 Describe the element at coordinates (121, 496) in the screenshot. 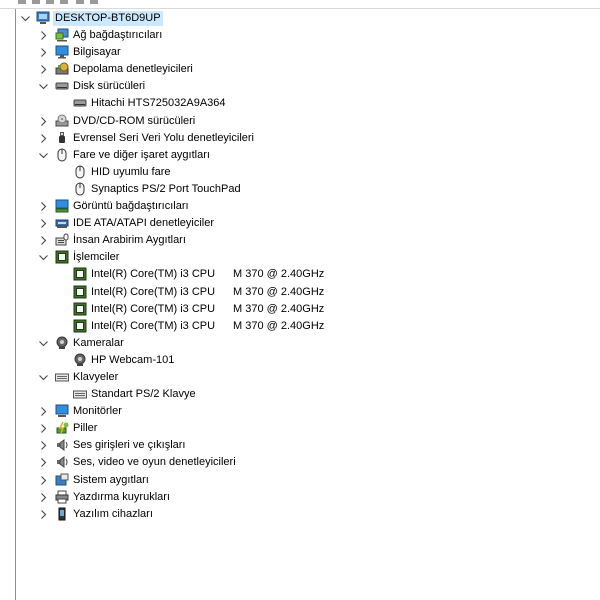

I see `tree-item-label: Yazdırma kuyrukları` at that location.